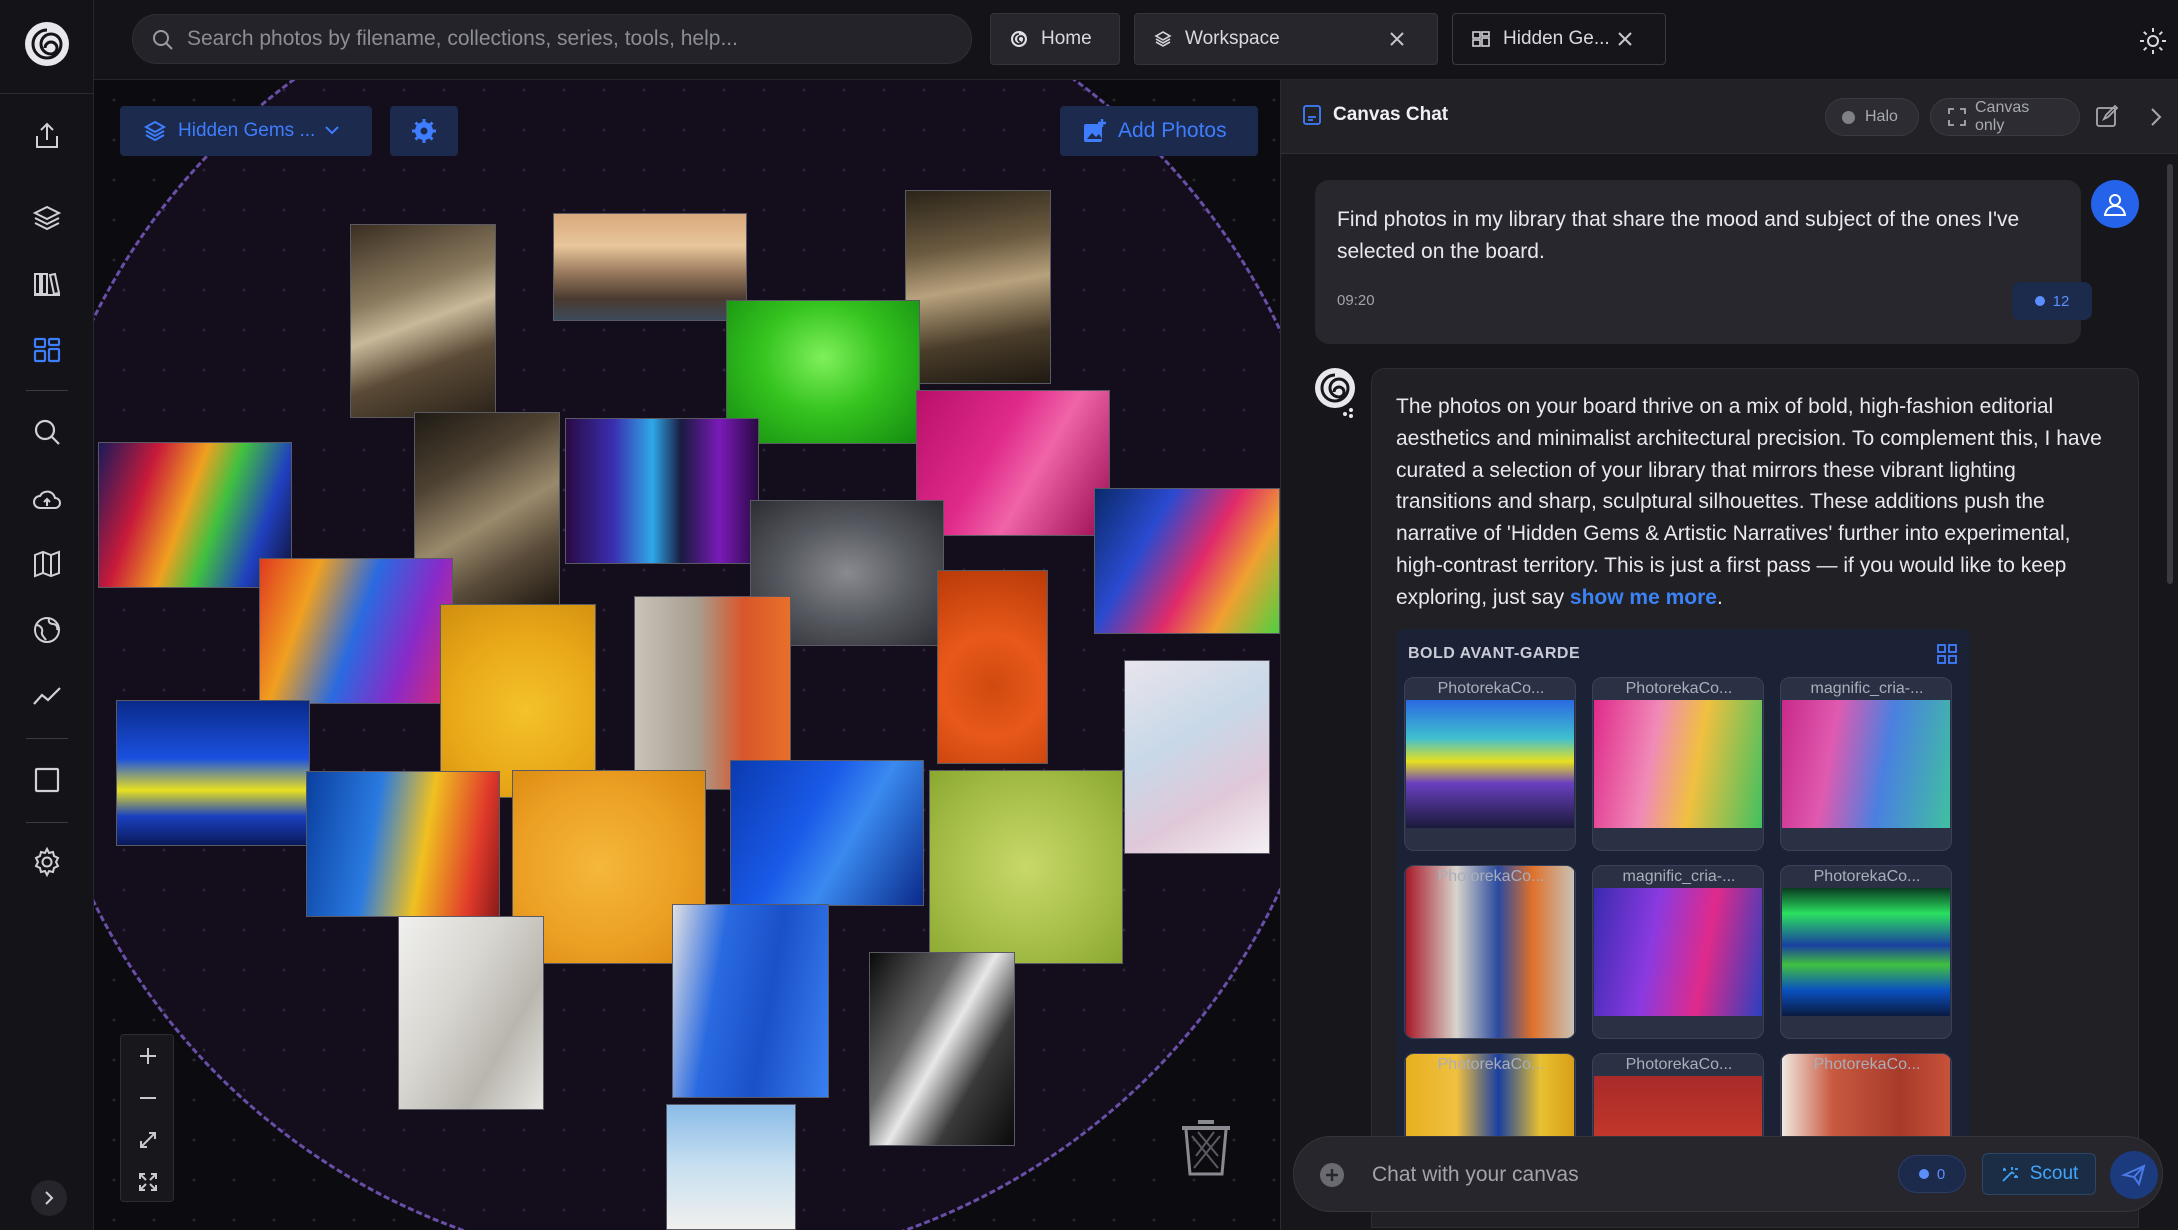 The width and height of the screenshot is (2178, 1230). What do you see at coordinates (47, 564) in the screenshot?
I see `map-icon` at bounding box center [47, 564].